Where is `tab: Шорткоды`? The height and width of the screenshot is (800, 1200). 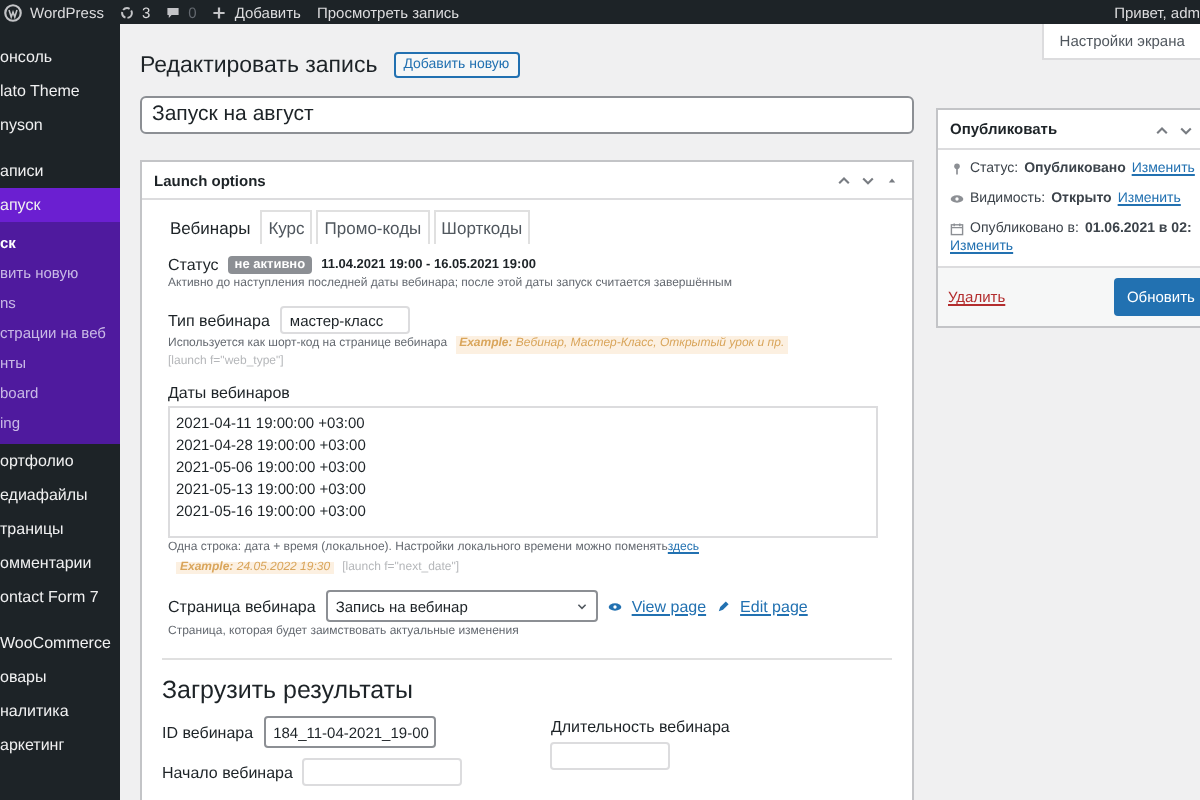
tab: Шорткоды is located at coordinates (482, 227).